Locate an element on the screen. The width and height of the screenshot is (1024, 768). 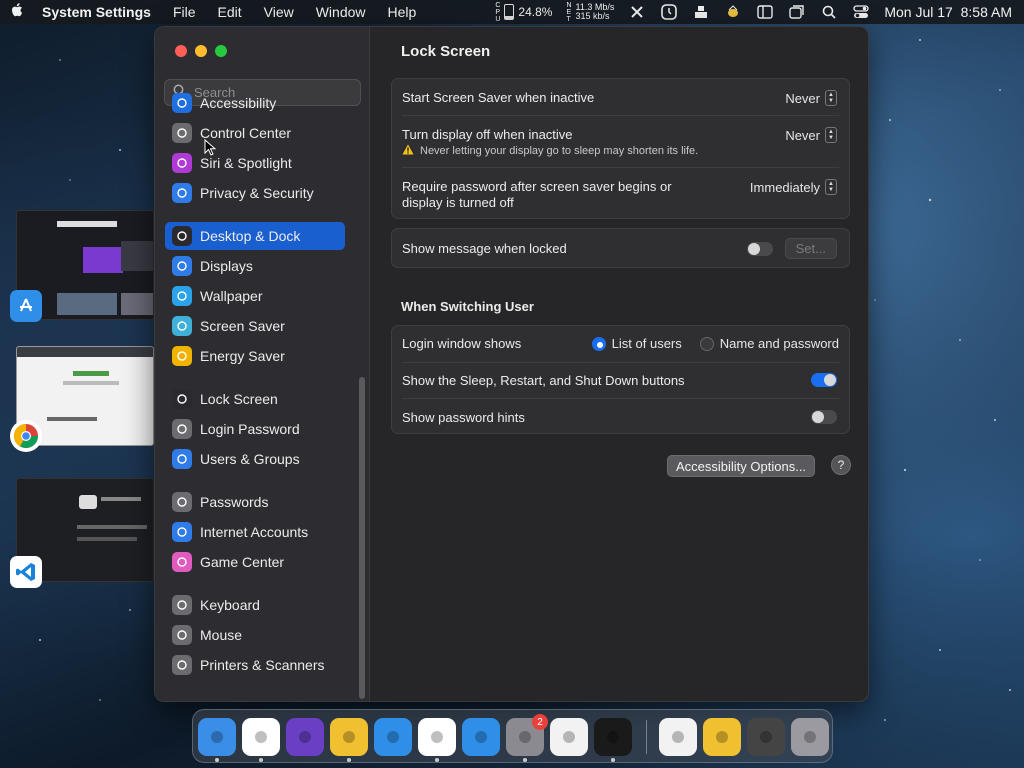
sidebar-item-passwords: Passwords is located at coordinates (255, 502).